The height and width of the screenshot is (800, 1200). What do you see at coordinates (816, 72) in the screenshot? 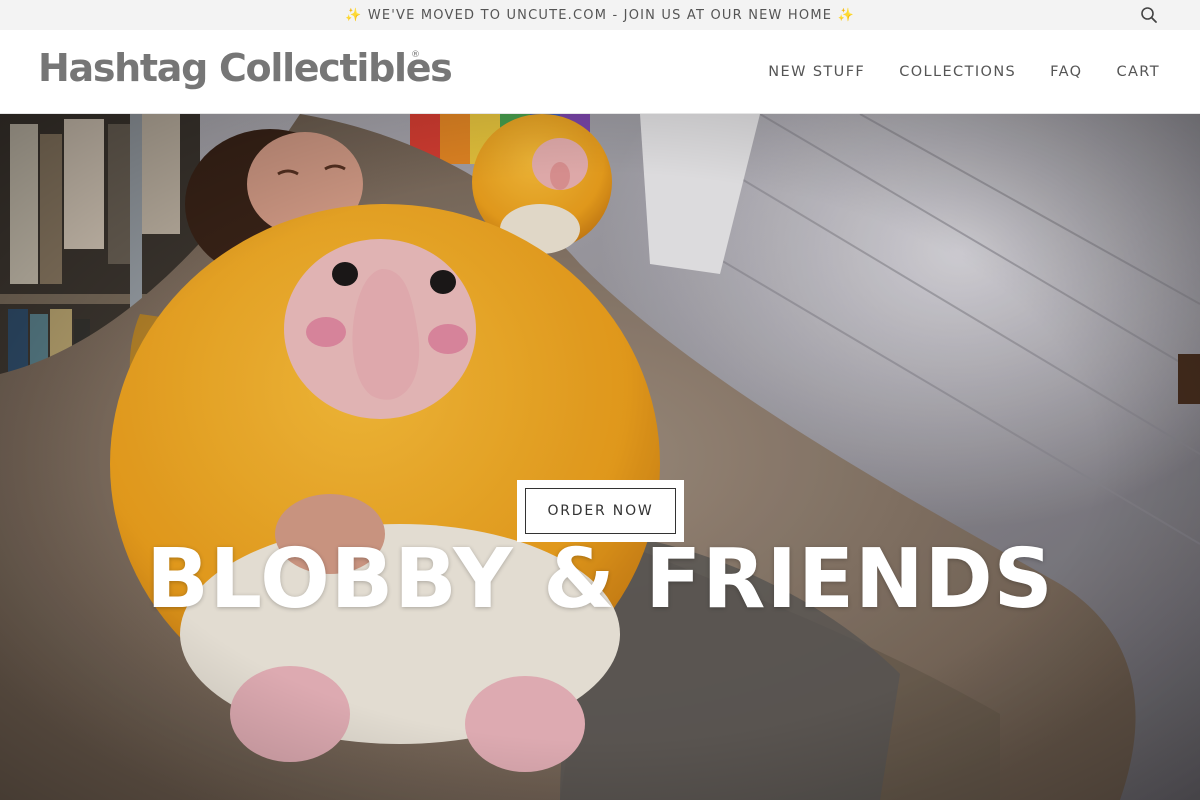
I see `nav-new-stuff: NEW STUFF` at bounding box center [816, 72].